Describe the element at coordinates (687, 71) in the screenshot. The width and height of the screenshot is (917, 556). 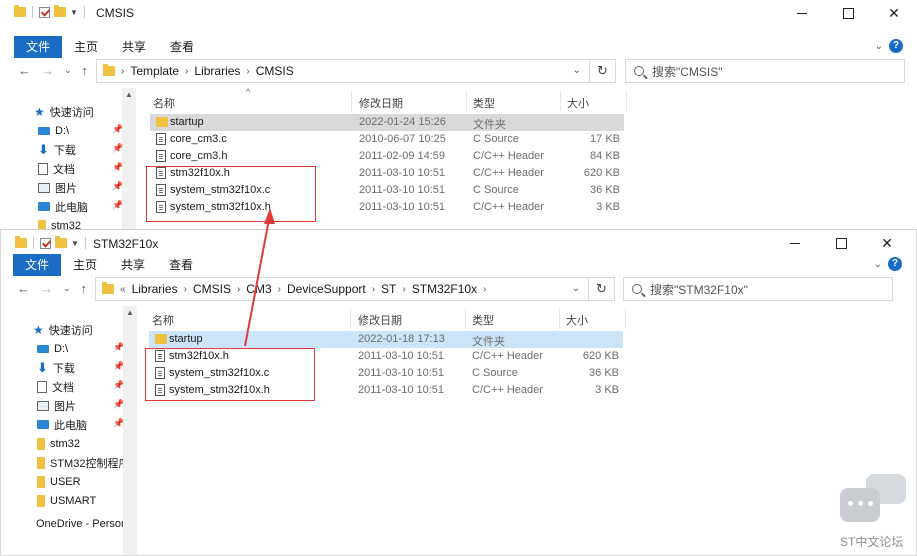
I see `search-input: 搜索"CMSIS"` at that location.